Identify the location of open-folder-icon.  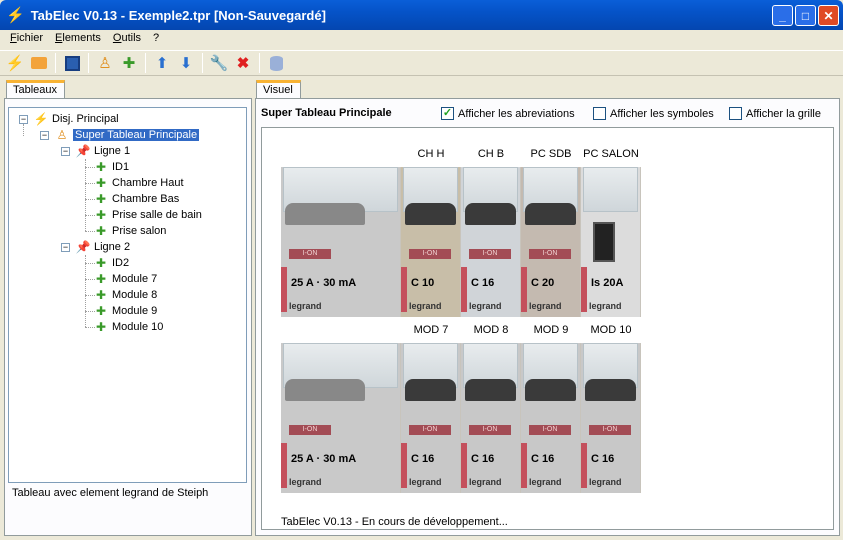
(39, 63).